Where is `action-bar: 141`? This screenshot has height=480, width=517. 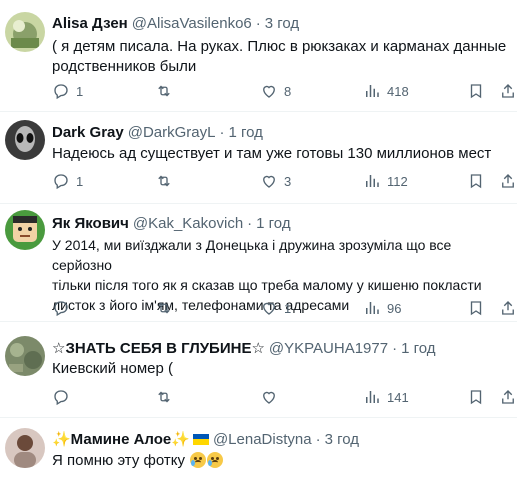
action-bar: 141 is located at coordinates (283, 397).